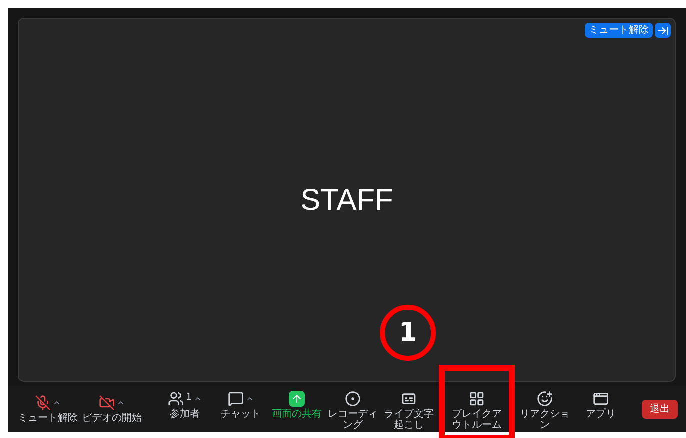  I want to click on toolbar-button: リアクション, so click(545, 420).